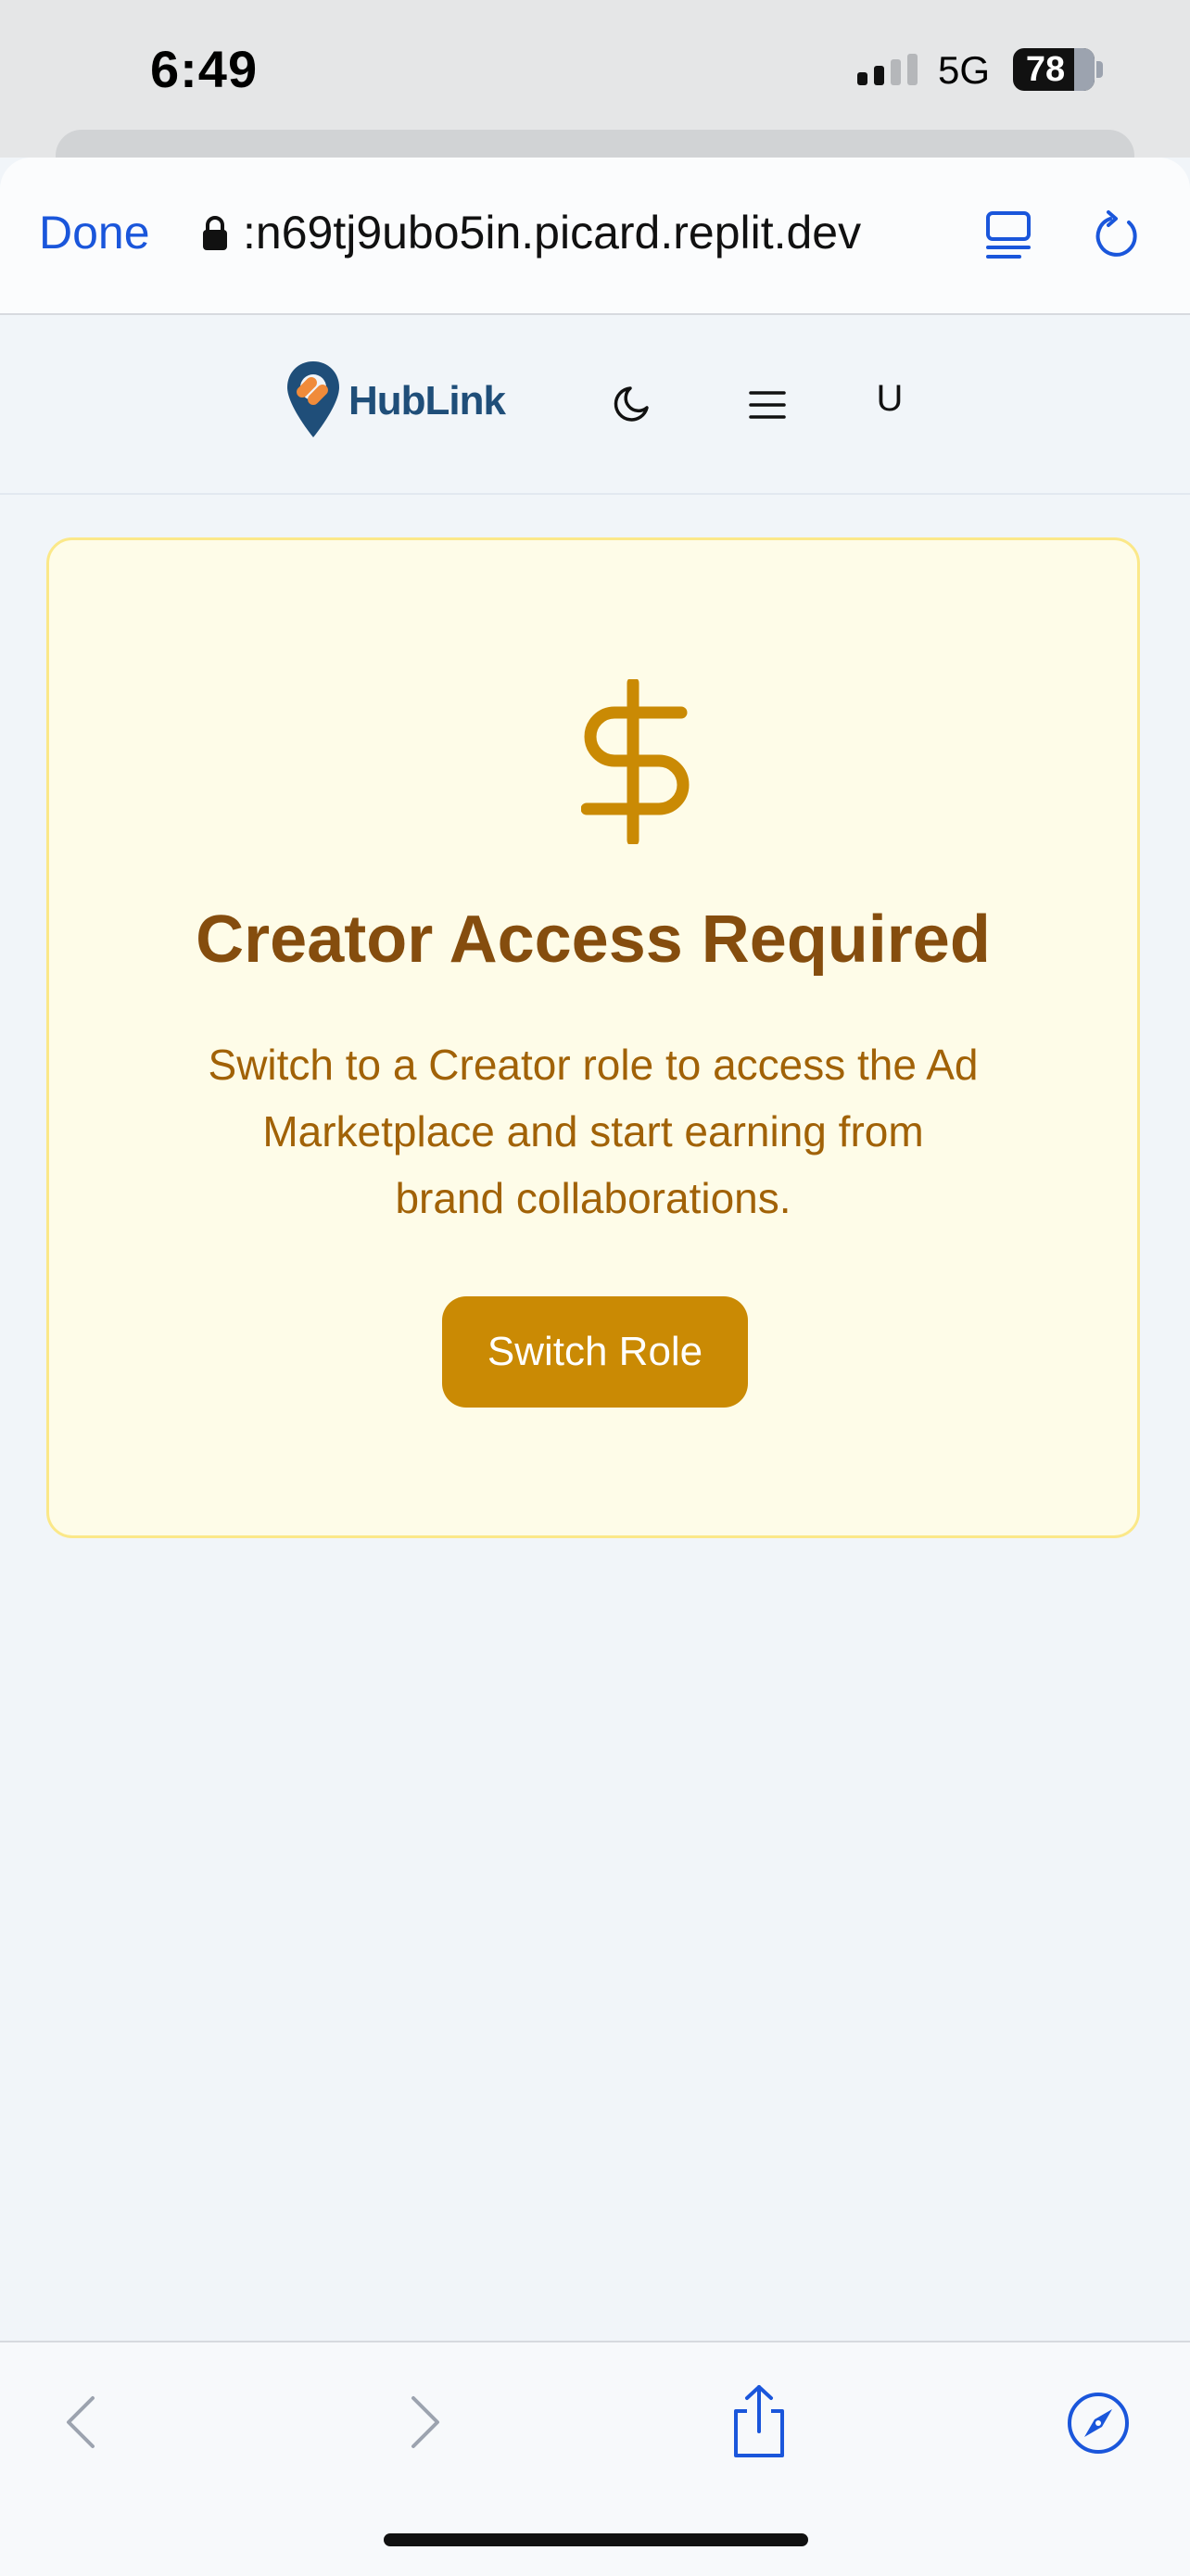 The width and height of the screenshot is (1190, 2576). Describe the element at coordinates (596, 2539) in the screenshot. I see `home-indicator` at that location.